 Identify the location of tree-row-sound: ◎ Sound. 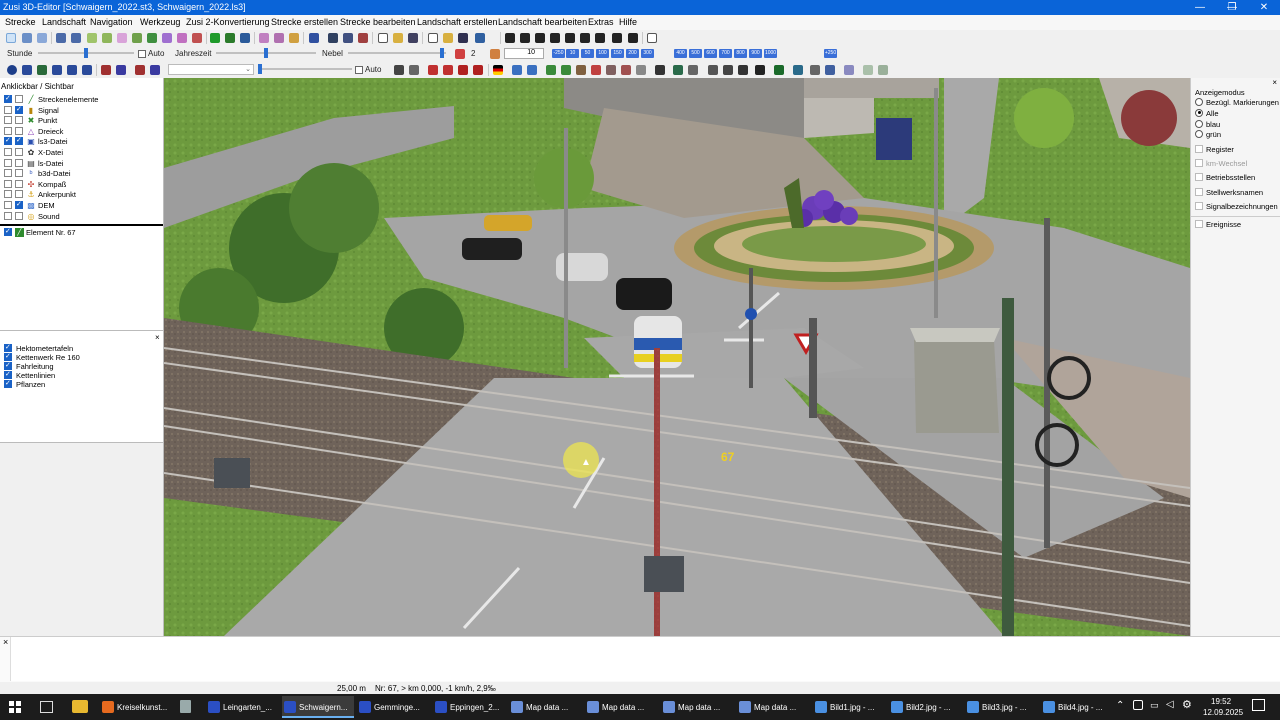
(80, 216).